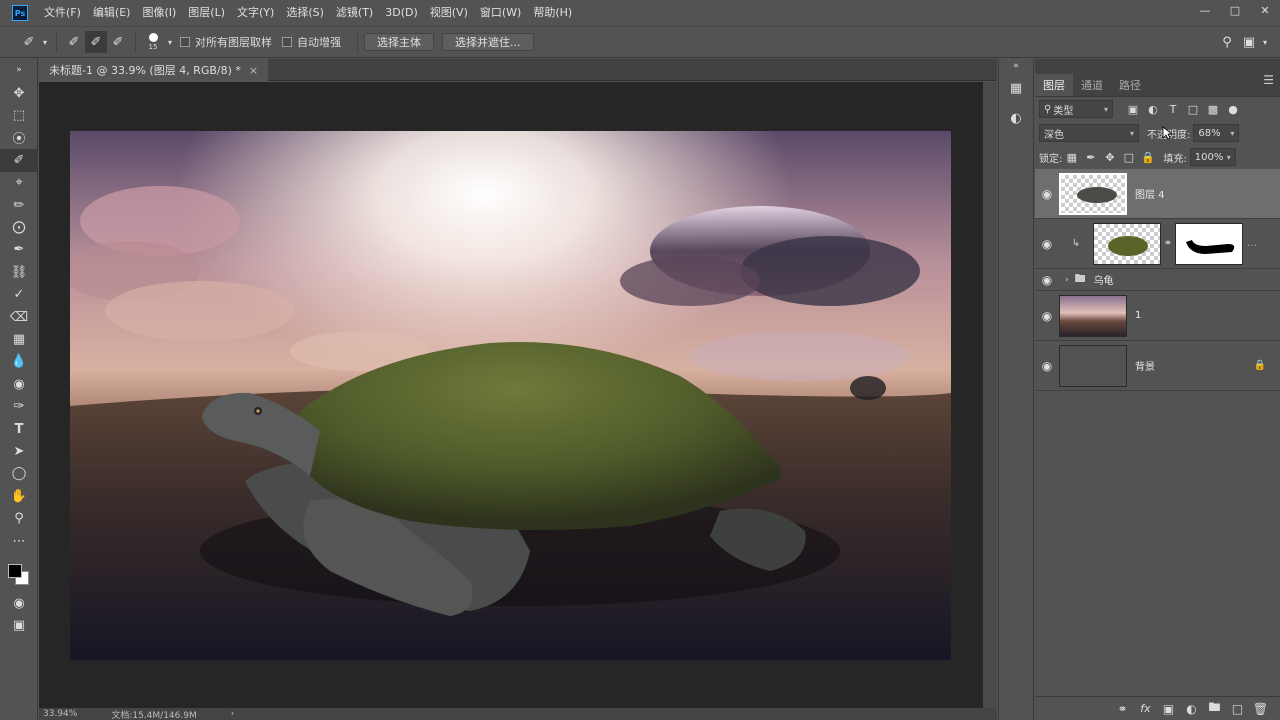 The image size is (1280, 720). Describe the element at coordinates (1212, 157) in the screenshot. I see `fill-field: 100% ▾` at that location.